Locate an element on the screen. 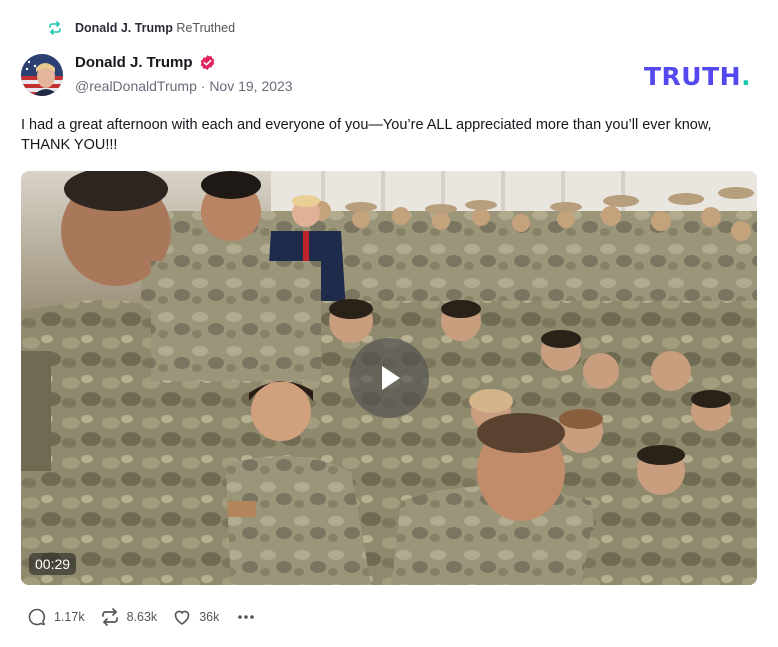 Image resolution: width=778 pixels, height=647 pixels. author-display-name: Donald J. Trump is located at coordinates (134, 62).